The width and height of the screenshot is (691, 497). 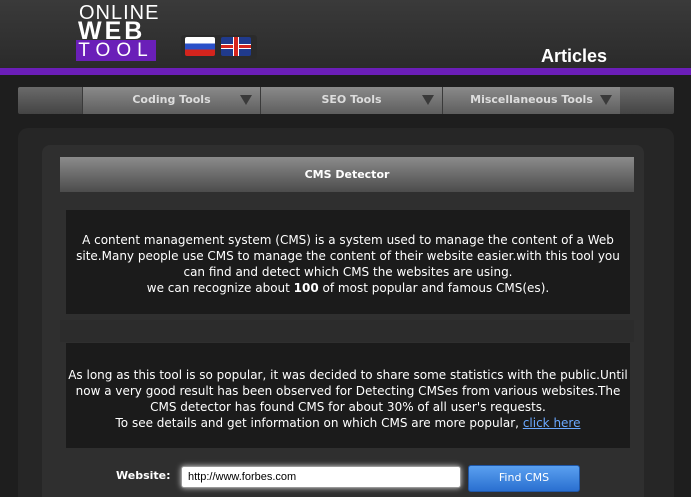 What do you see at coordinates (321, 477) in the screenshot?
I see `website-input` at bounding box center [321, 477].